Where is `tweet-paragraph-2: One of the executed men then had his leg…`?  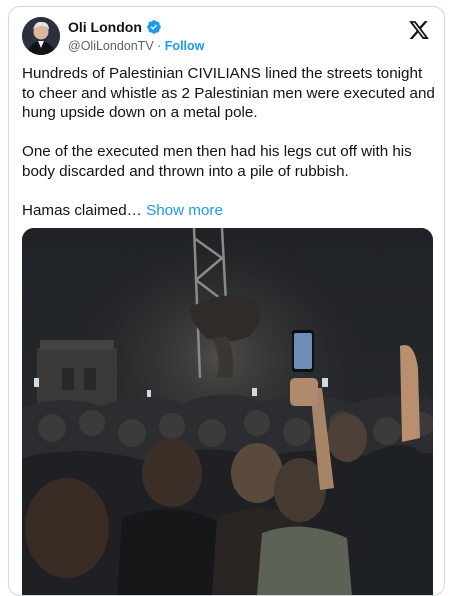 tweet-paragraph-2: One of the executed men then had his leg… is located at coordinates (217, 161).